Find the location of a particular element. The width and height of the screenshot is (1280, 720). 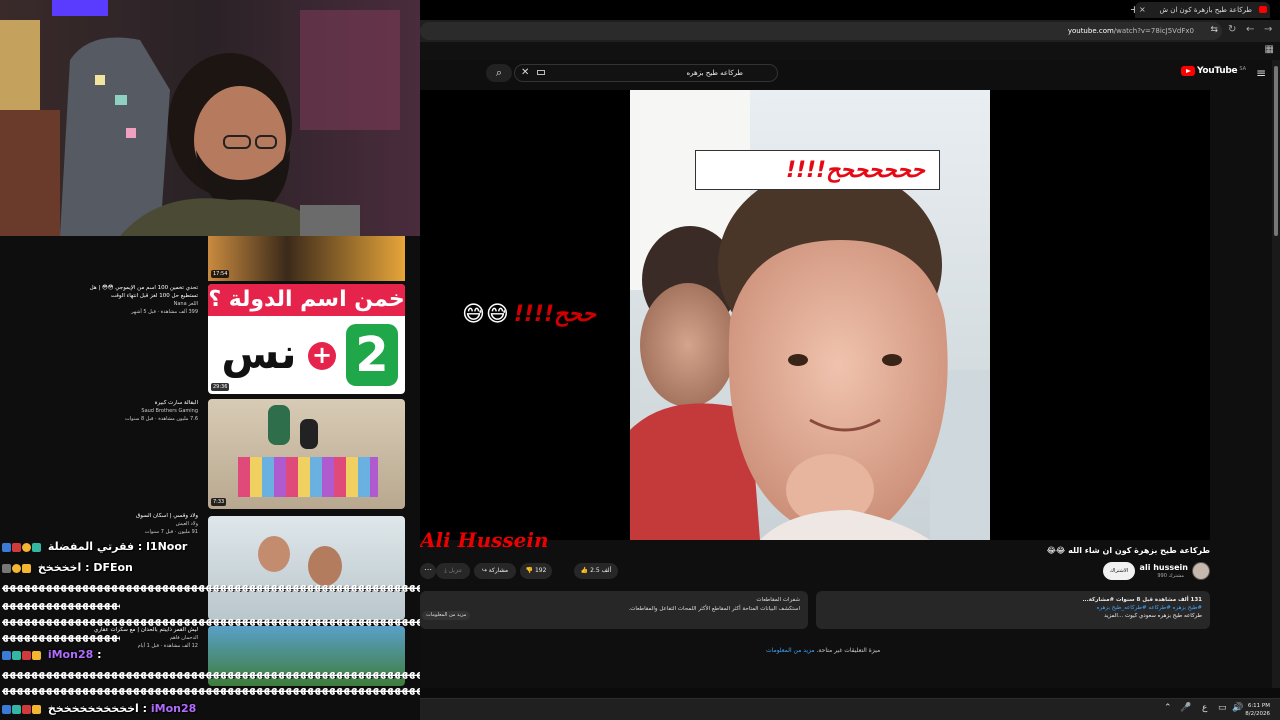

search-query: طركاعه طيح بزهره is located at coordinates (714, 73).